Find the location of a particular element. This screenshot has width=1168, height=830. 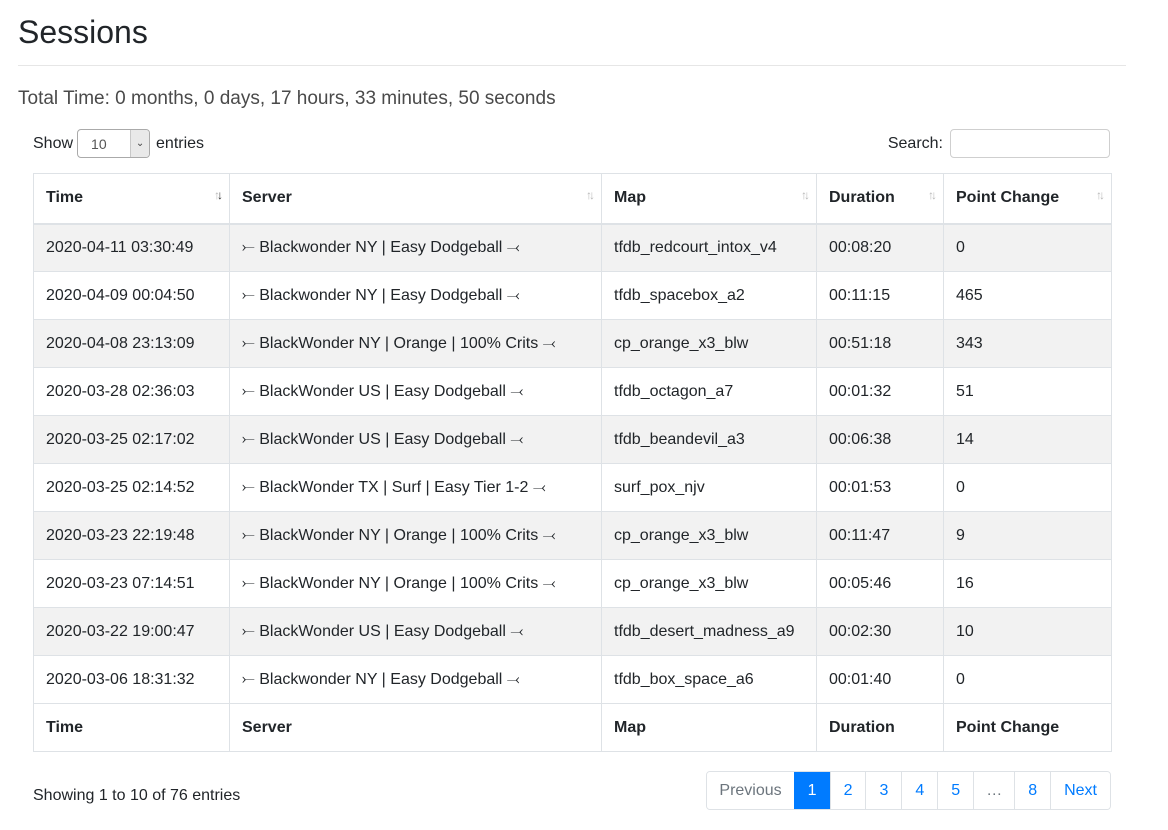

pagination-next: Next is located at coordinates (1080, 790).